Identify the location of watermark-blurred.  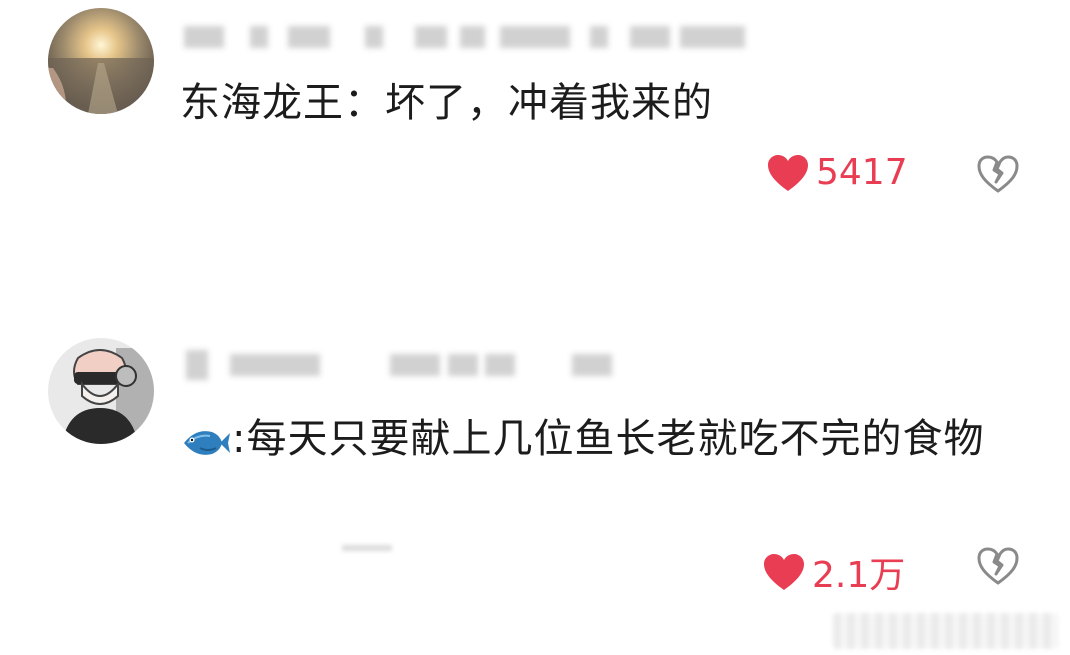
(945, 631).